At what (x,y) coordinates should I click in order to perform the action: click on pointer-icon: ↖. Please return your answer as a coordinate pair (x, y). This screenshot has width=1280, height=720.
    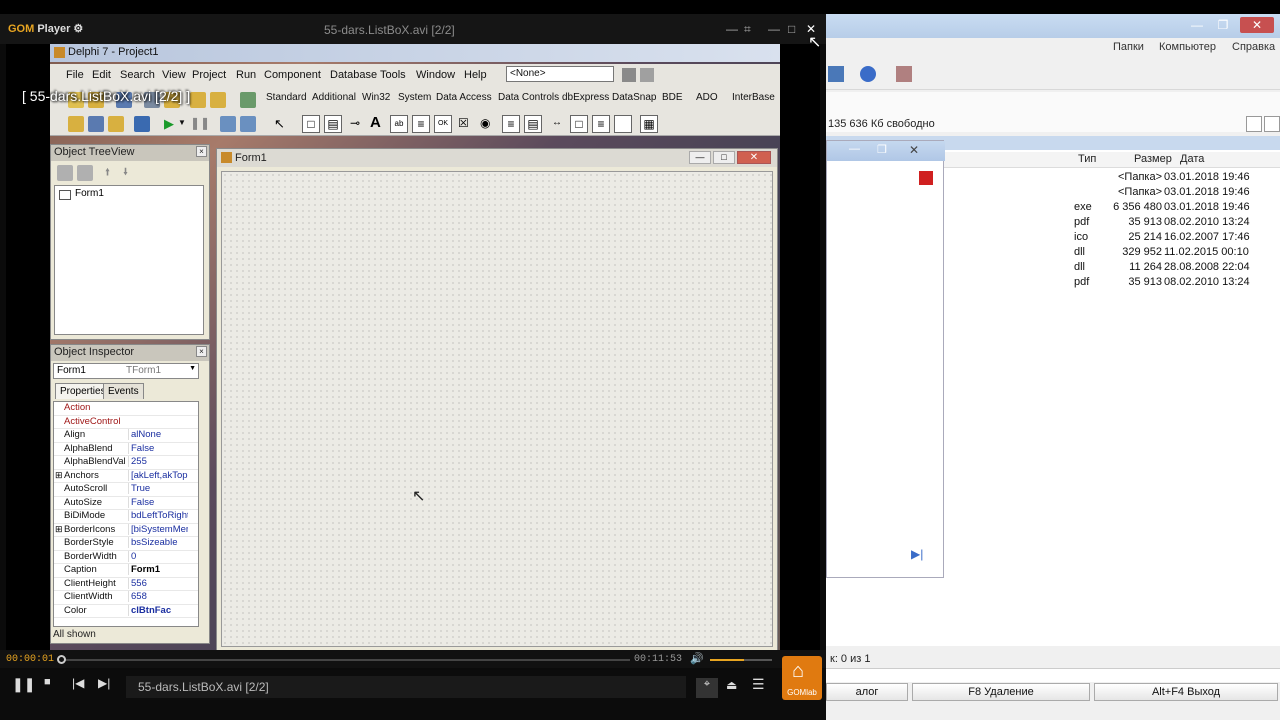
    Looking at the image, I should click on (279, 124).